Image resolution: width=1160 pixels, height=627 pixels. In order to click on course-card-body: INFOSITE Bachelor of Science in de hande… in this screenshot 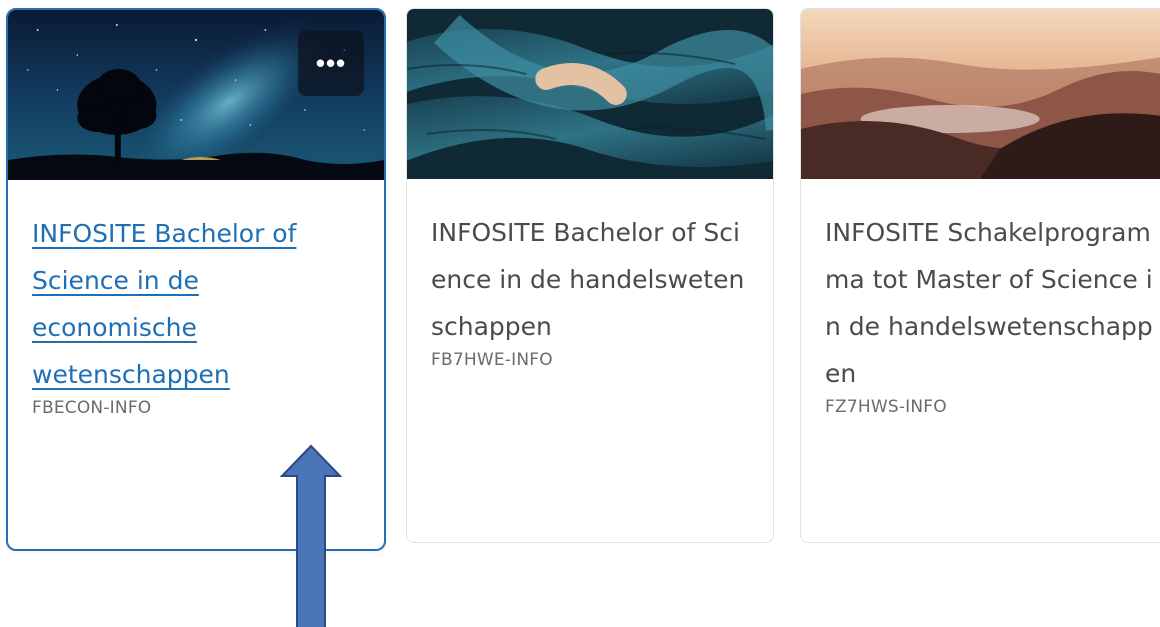, I will do `click(590, 274)`.